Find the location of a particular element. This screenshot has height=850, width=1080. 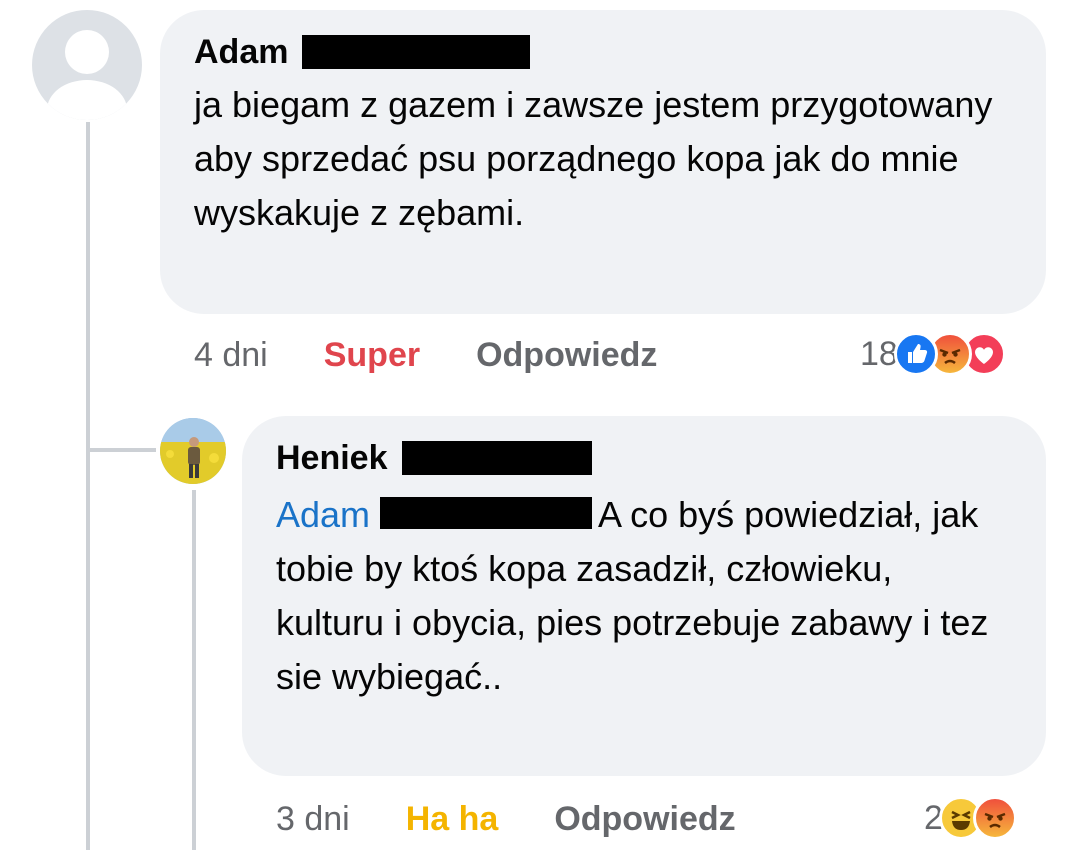

comment-time: 4 dni is located at coordinates (231, 355).